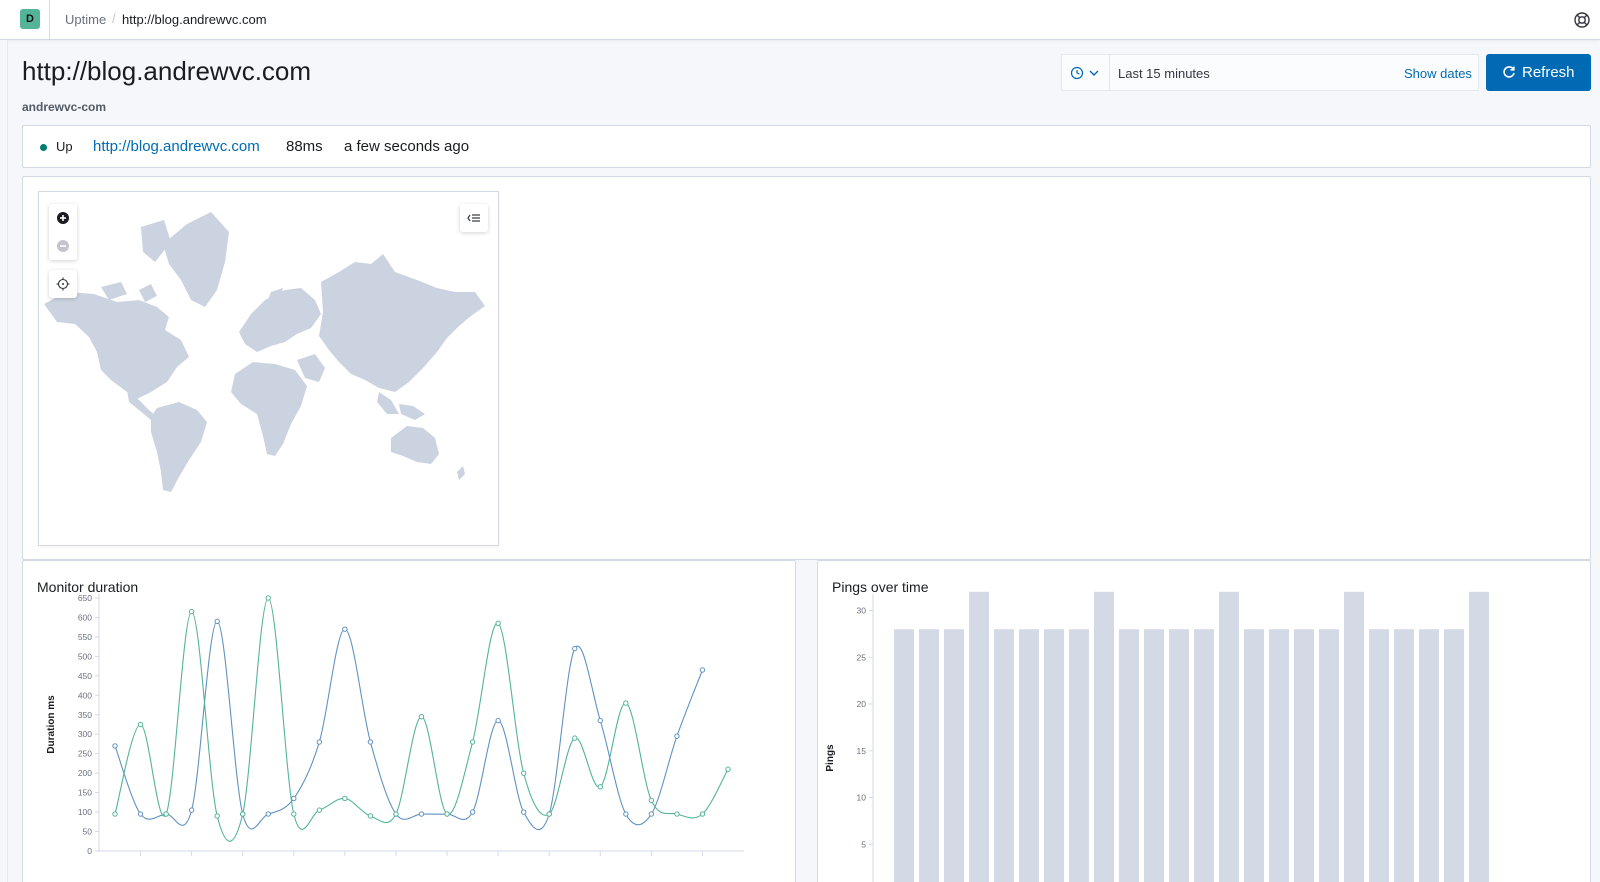 Image resolution: width=1600 pixels, height=882 pixels. I want to click on y-tick-label: 600, so click(85, 617).